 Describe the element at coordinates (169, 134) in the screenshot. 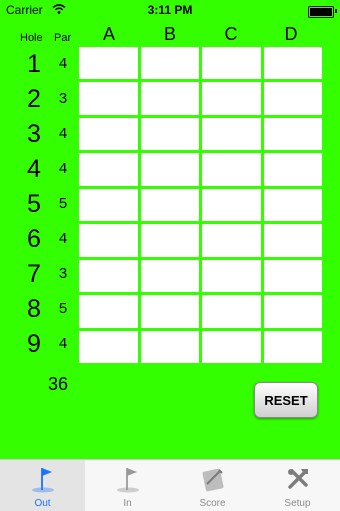

I see `score-cell-h3-b` at that location.